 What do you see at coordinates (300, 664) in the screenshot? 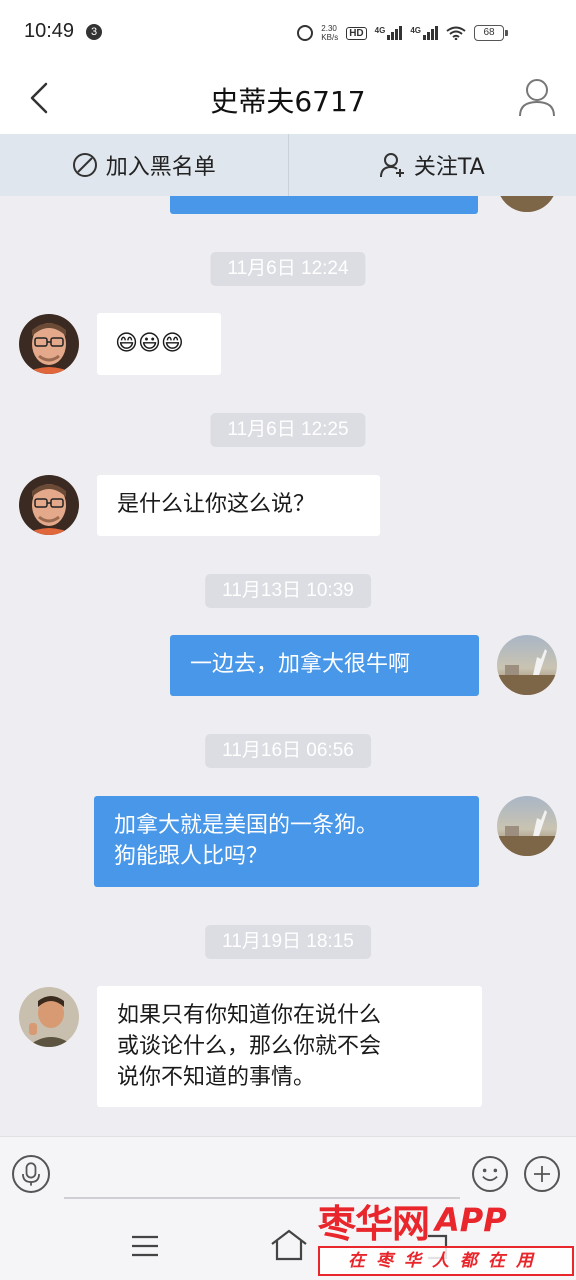
I see `message-text: 一边去，加拿大很牛啊` at bounding box center [300, 664].